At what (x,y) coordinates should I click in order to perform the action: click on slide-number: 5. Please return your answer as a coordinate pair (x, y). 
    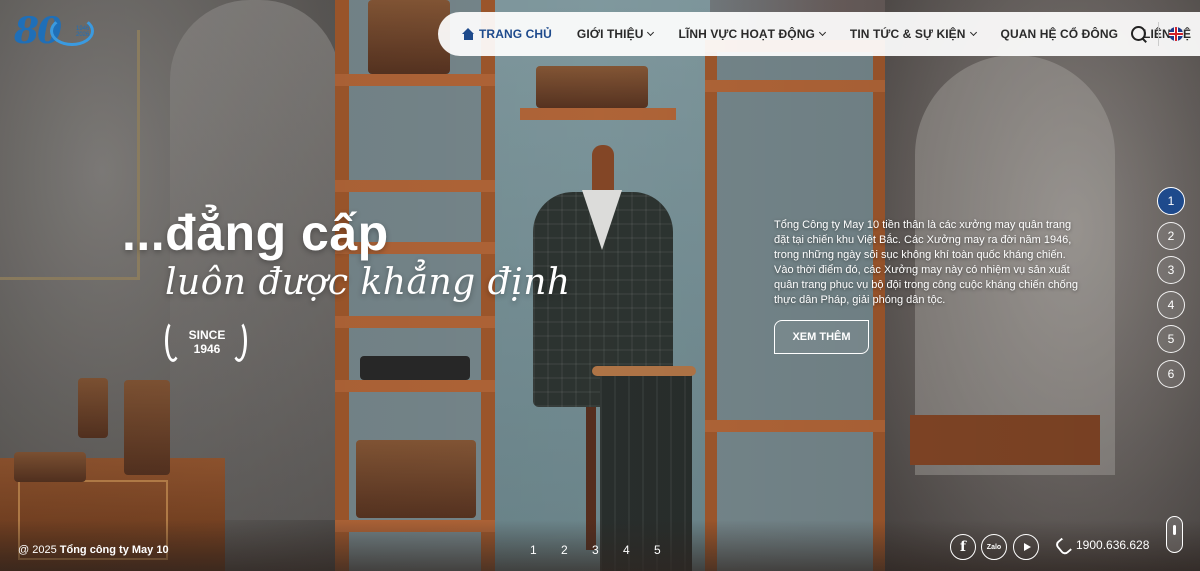
    Looking at the image, I should click on (669, 550).